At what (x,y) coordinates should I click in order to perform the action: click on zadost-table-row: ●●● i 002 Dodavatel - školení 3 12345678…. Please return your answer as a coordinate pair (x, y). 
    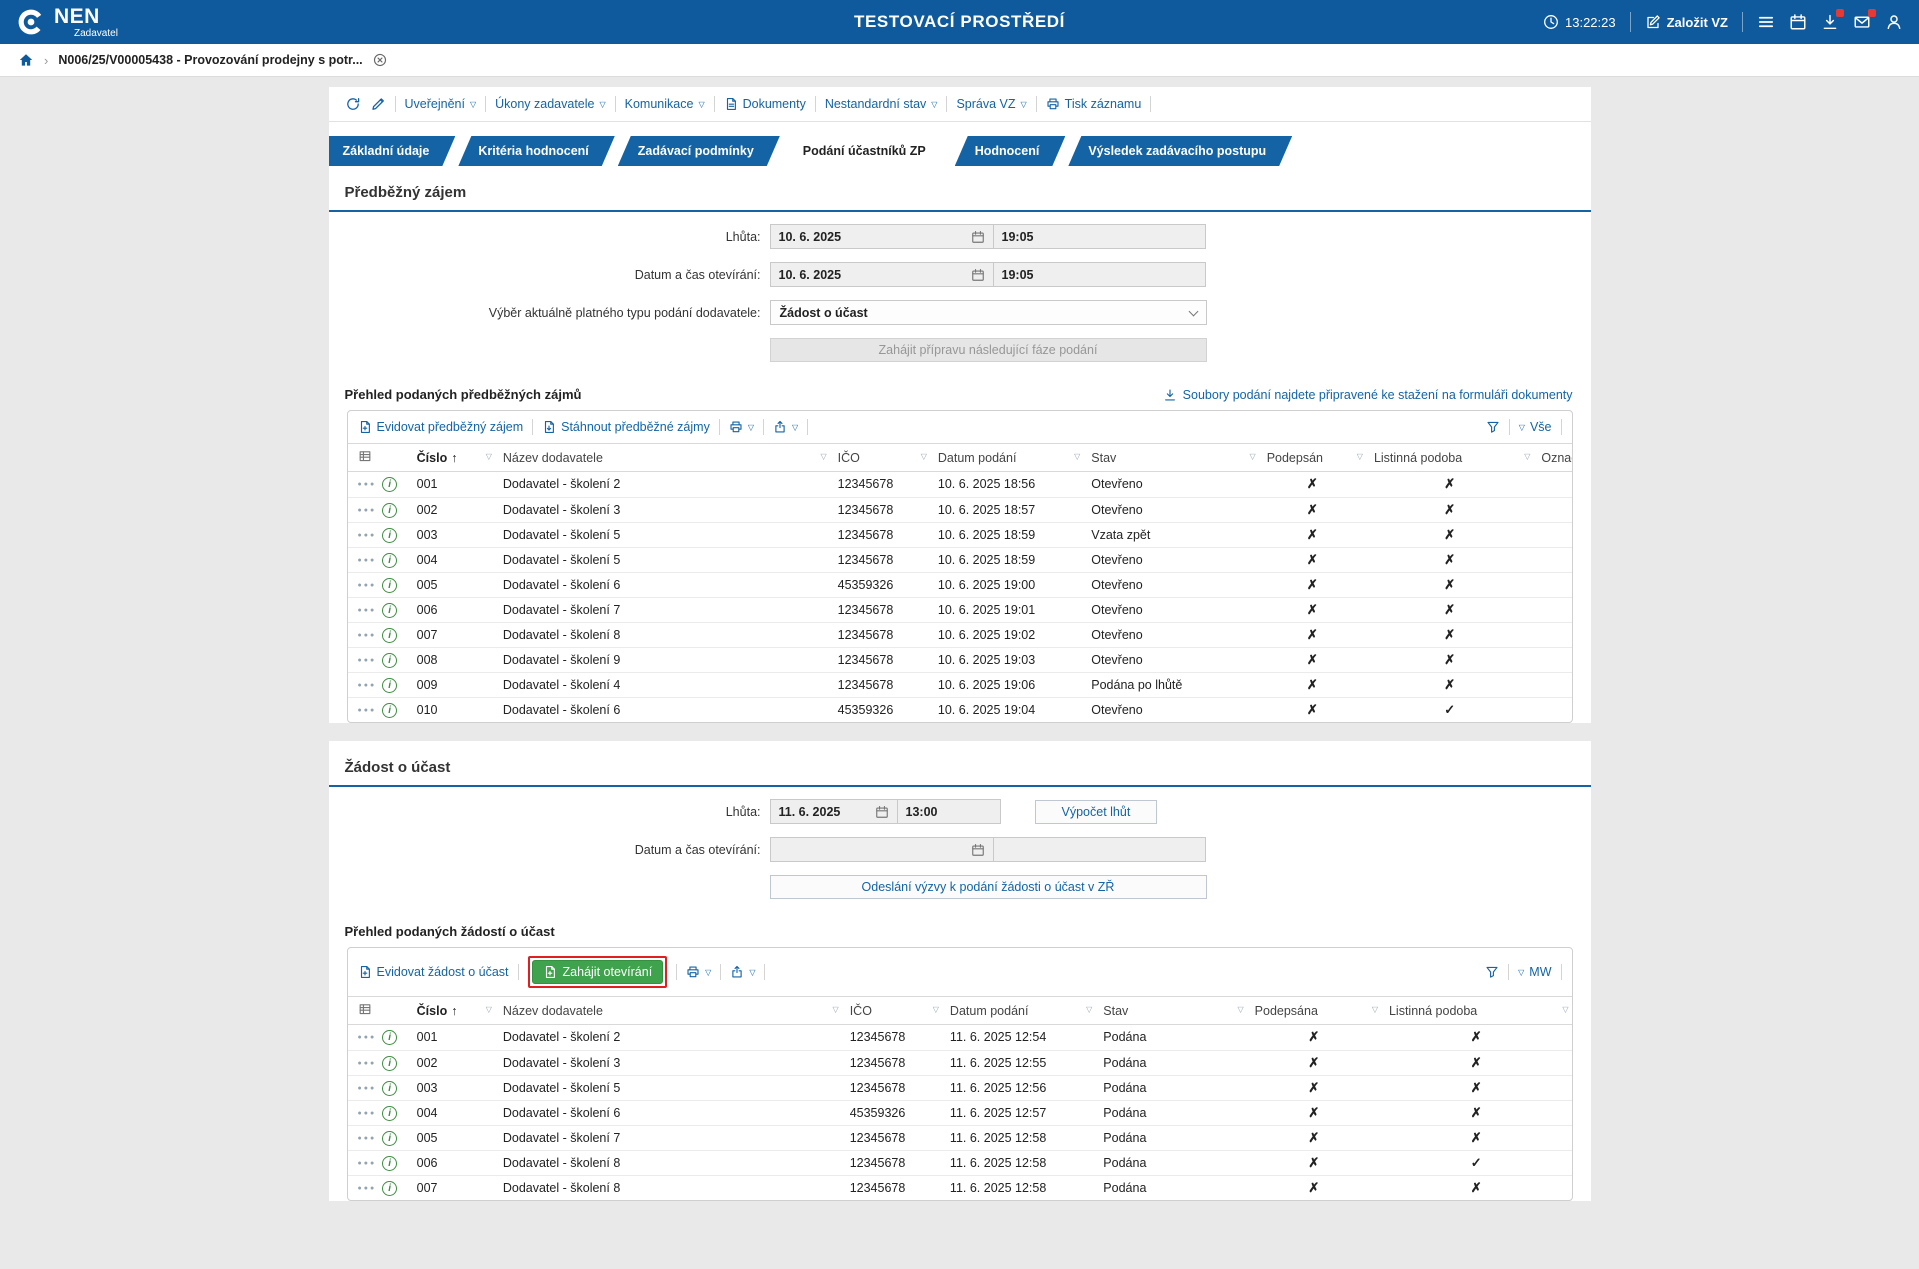
    Looking at the image, I should click on (959, 1062).